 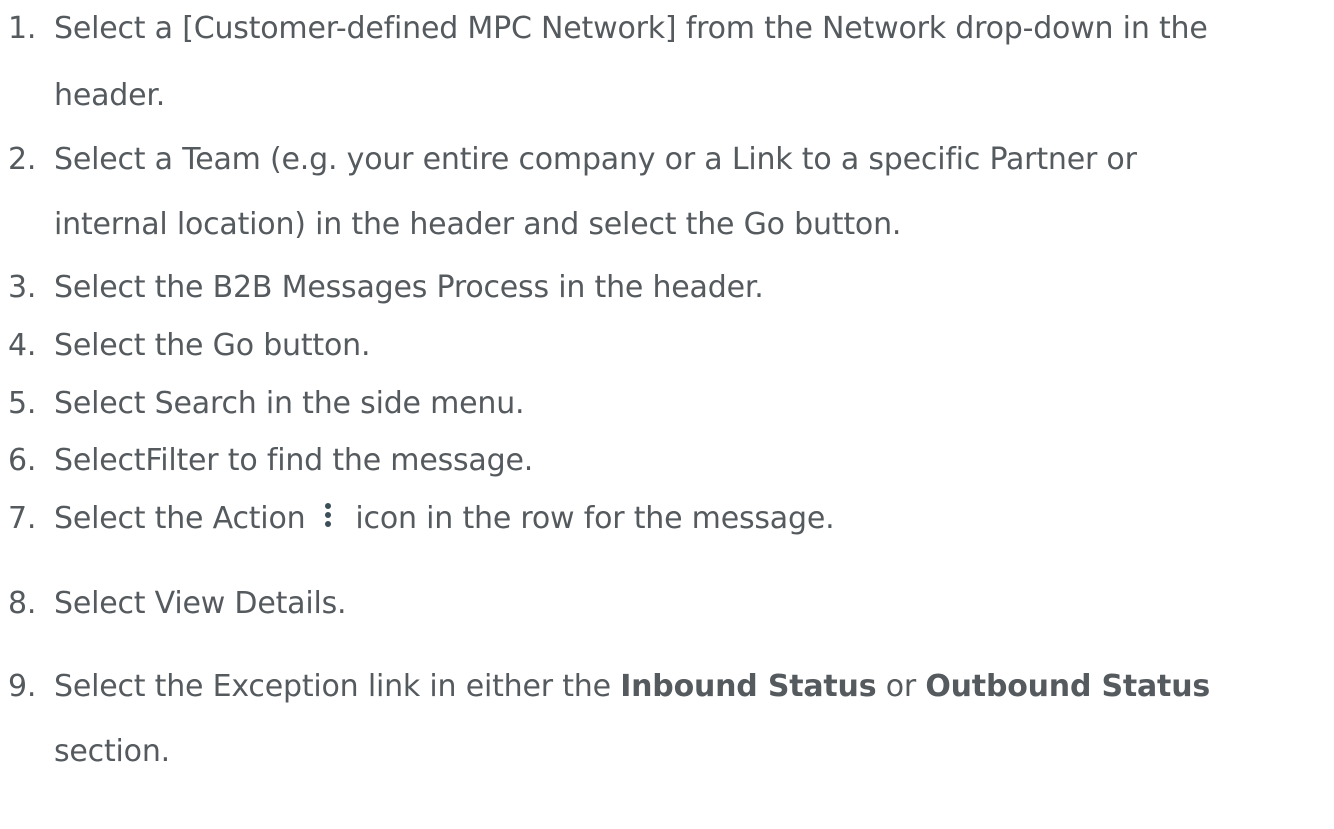 I want to click on step-text: section., so click(x=112, y=751).